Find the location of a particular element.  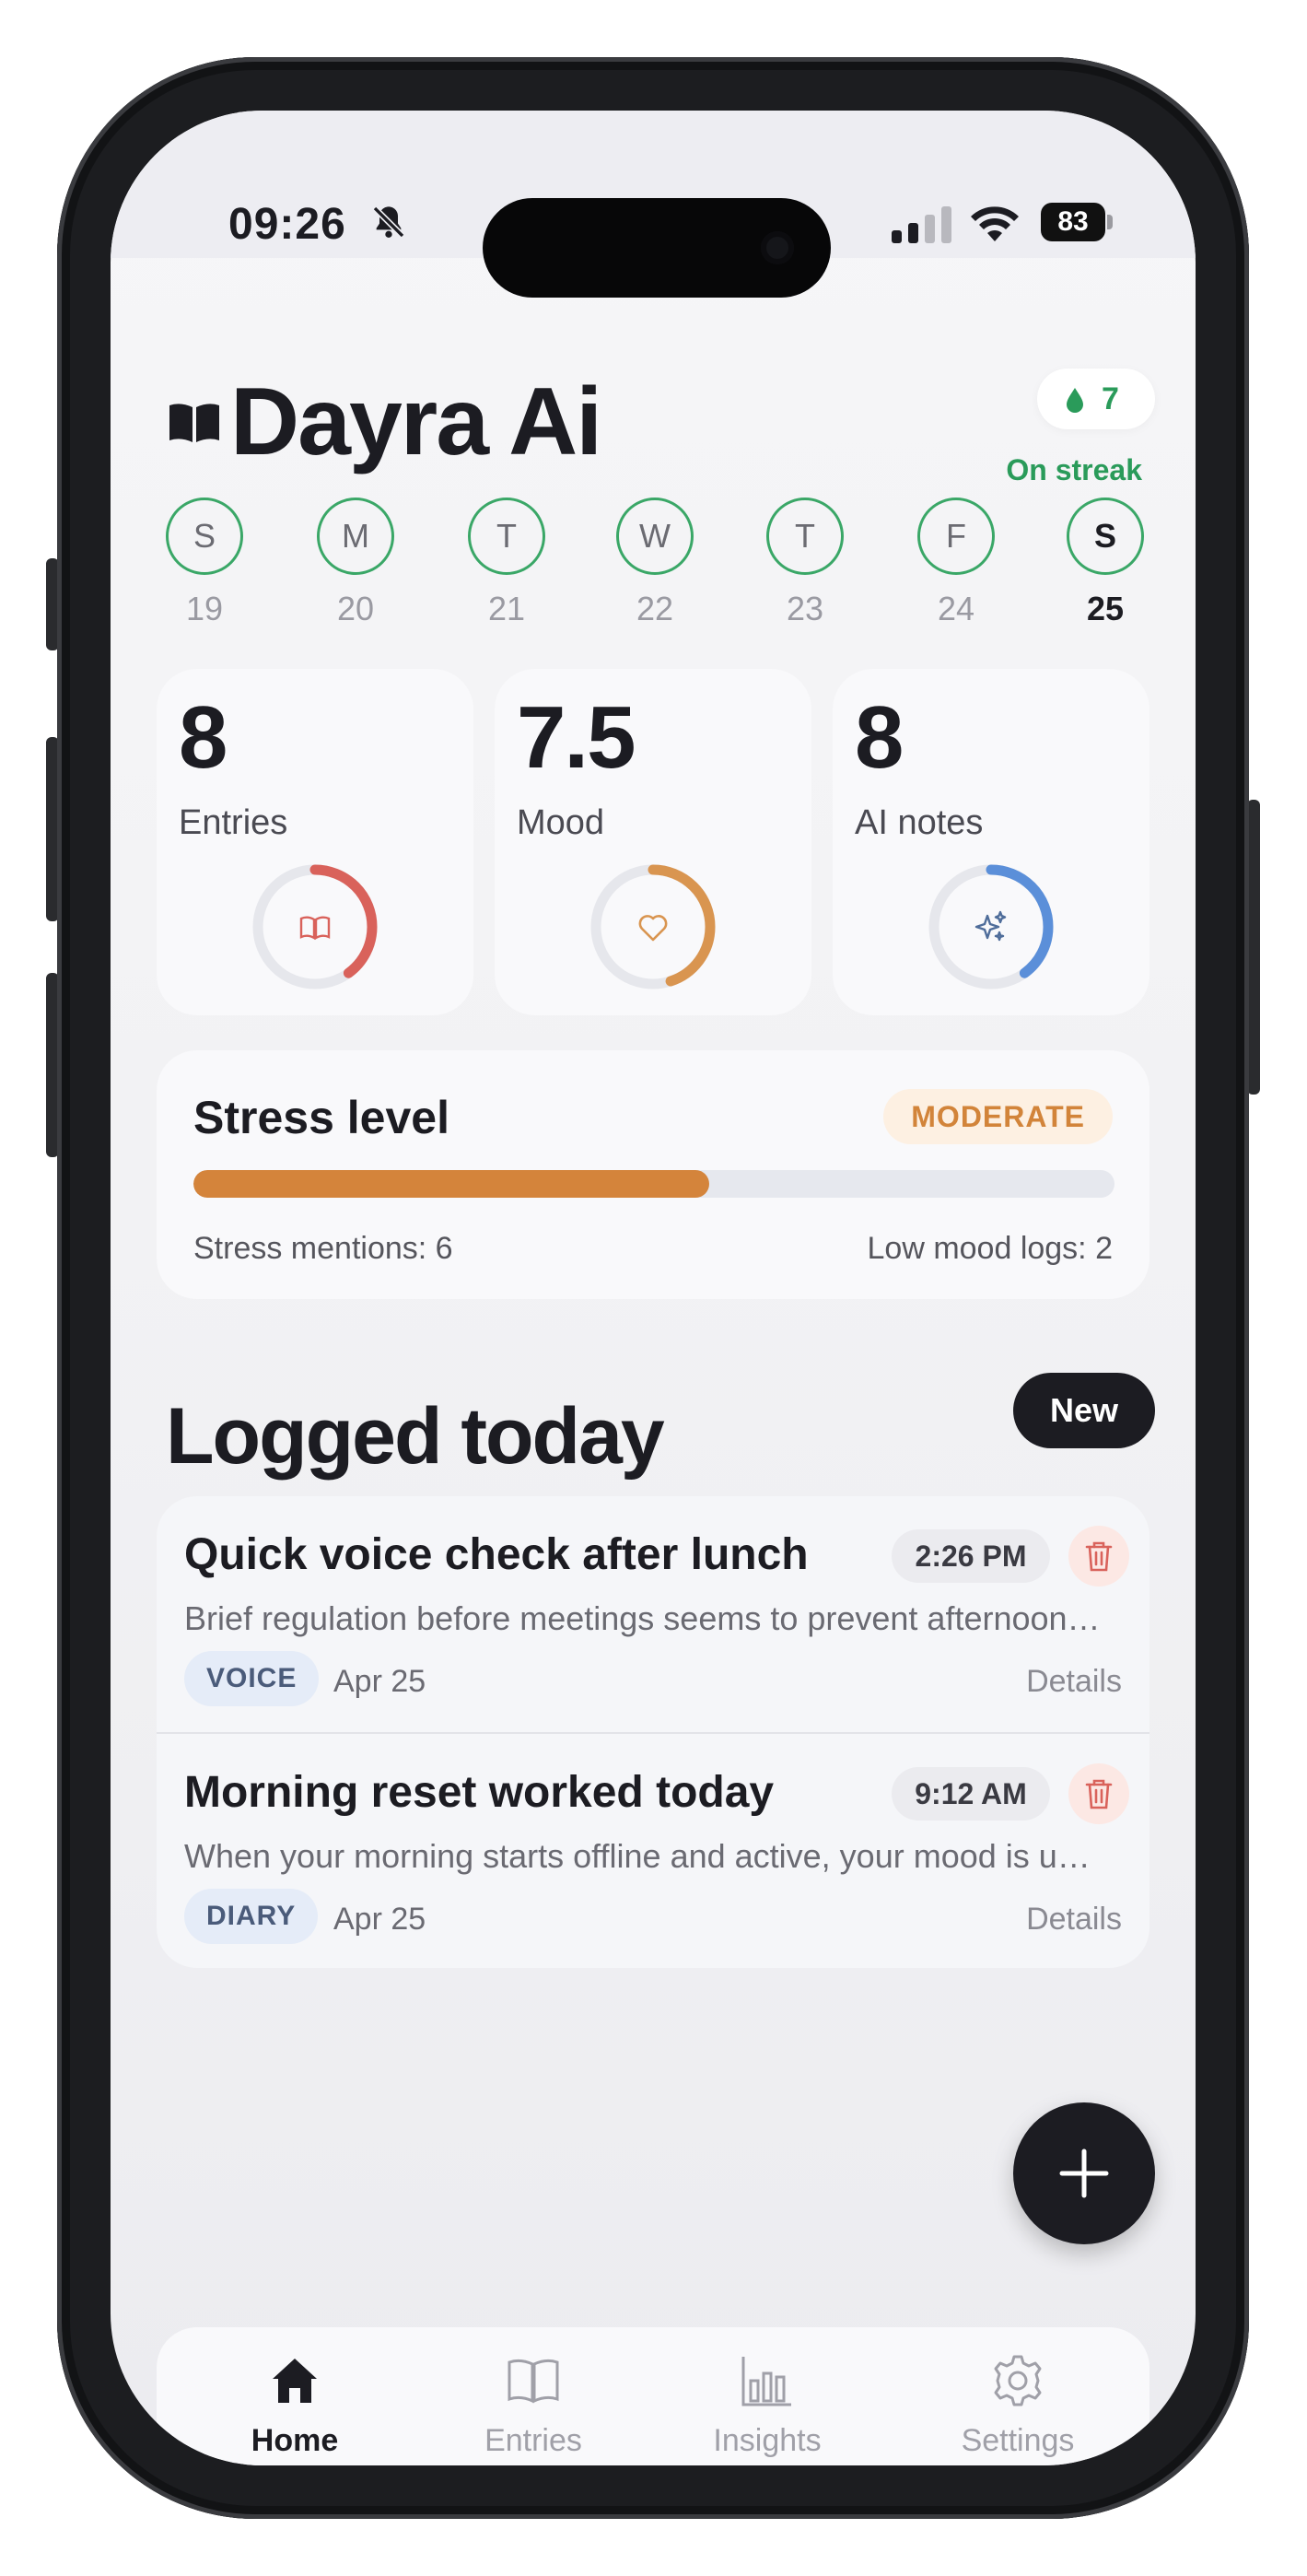

low-mood-logs: Low mood logs: 2 is located at coordinates (991, 1248).